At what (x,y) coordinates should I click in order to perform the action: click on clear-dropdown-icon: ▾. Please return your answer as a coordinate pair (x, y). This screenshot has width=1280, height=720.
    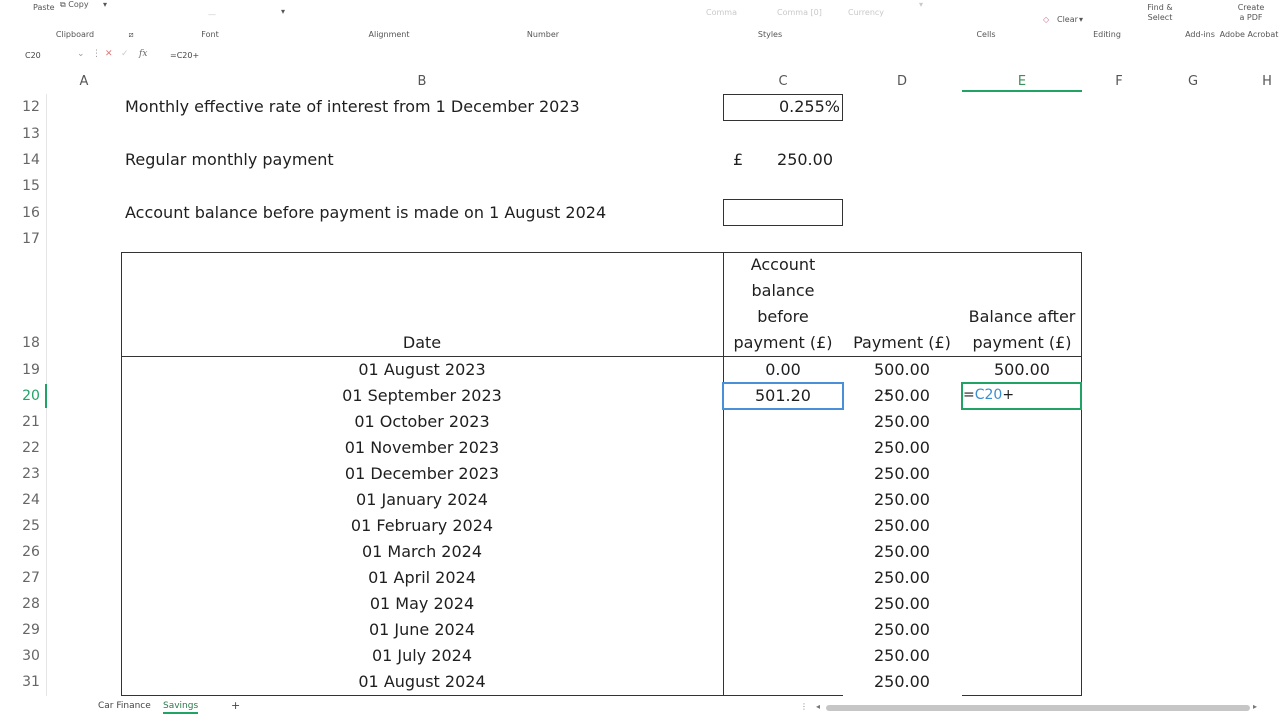
    Looking at the image, I should click on (1081, 19).